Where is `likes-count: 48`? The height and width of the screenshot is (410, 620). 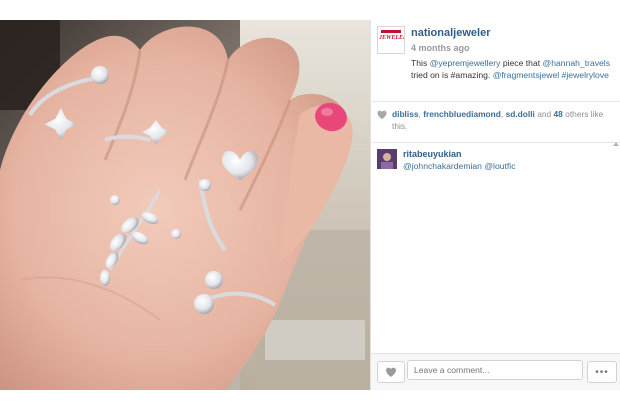
likes-count: 48 is located at coordinates (558, 114).